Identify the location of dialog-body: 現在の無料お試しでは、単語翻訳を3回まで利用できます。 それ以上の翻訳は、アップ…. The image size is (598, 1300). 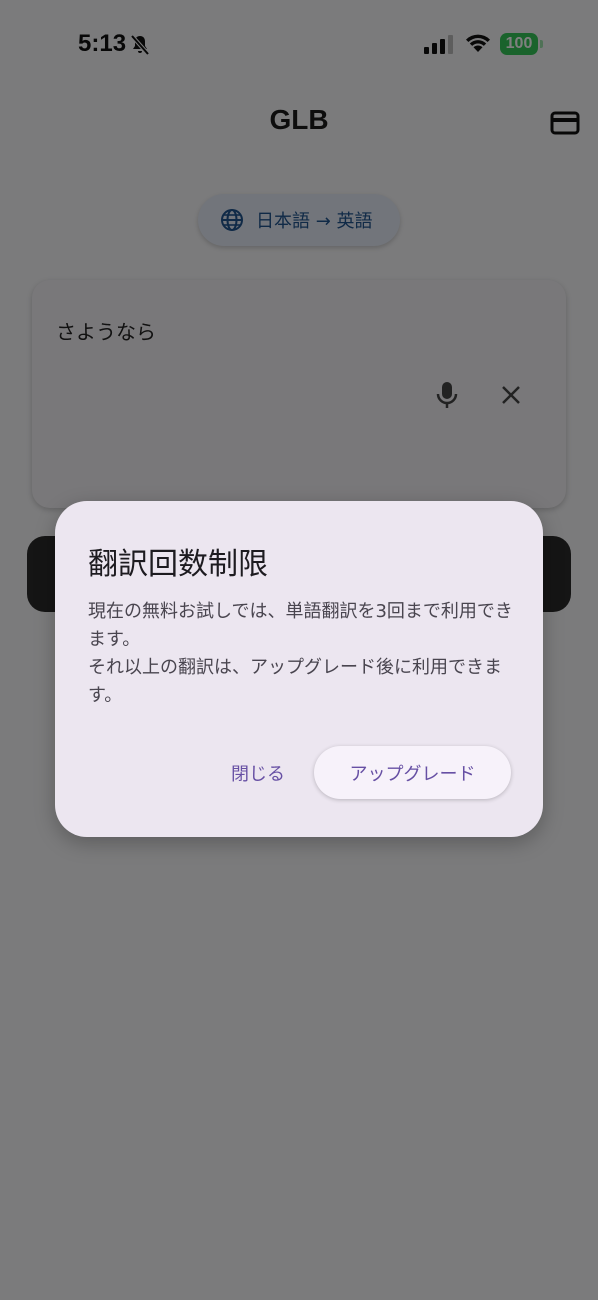
(303, 654).